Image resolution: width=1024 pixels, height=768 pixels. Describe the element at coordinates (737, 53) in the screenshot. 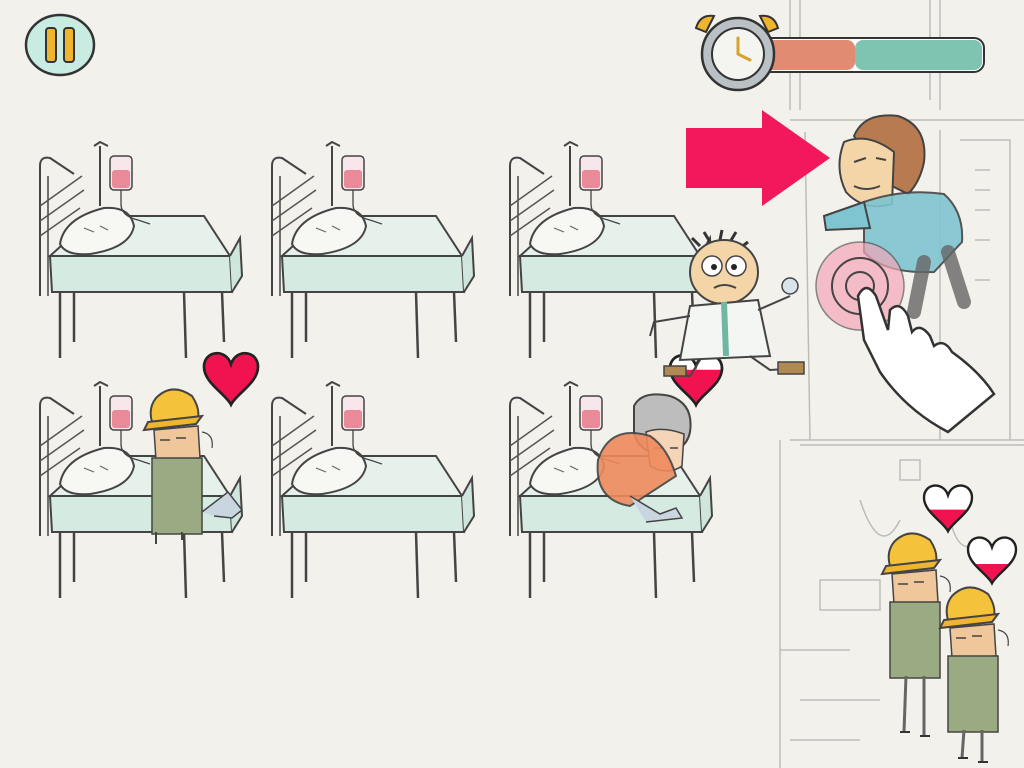

I see `alarm-clock-icon` at that location.